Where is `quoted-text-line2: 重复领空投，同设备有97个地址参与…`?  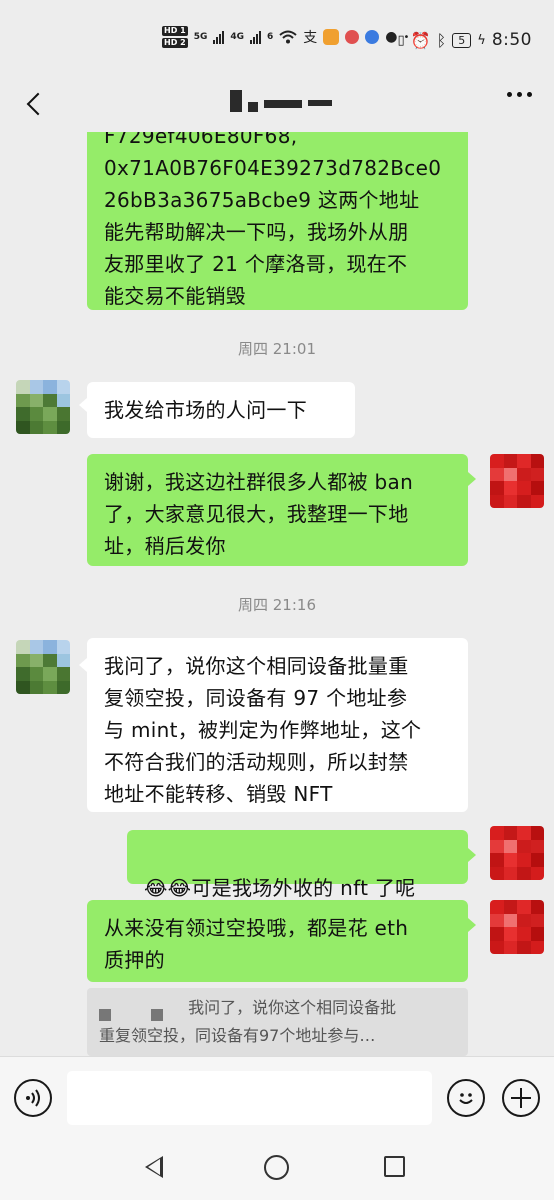
quoted-text-line2: 重复领空投，同设备有97个地址参与… is located at coordinates (237, 1035).